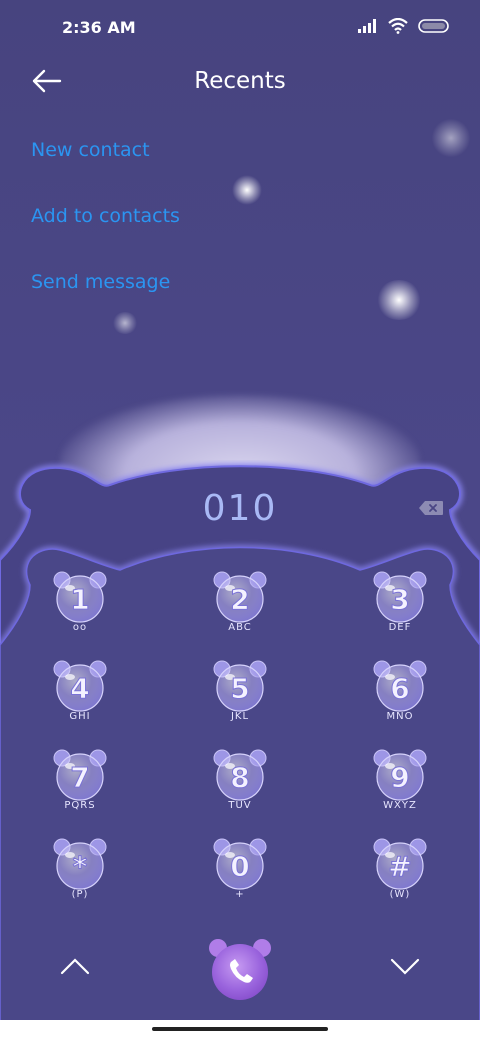  I want to click on key-letters: GHI, so click(80, 716).